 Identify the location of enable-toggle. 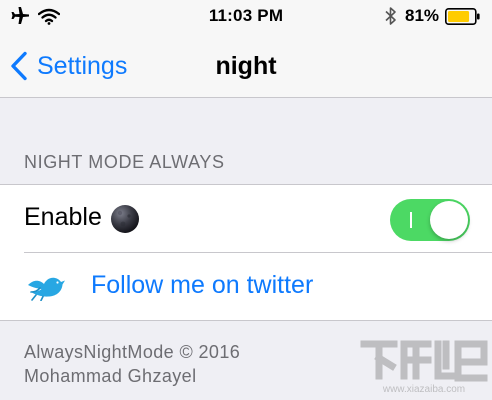
(430, 220).